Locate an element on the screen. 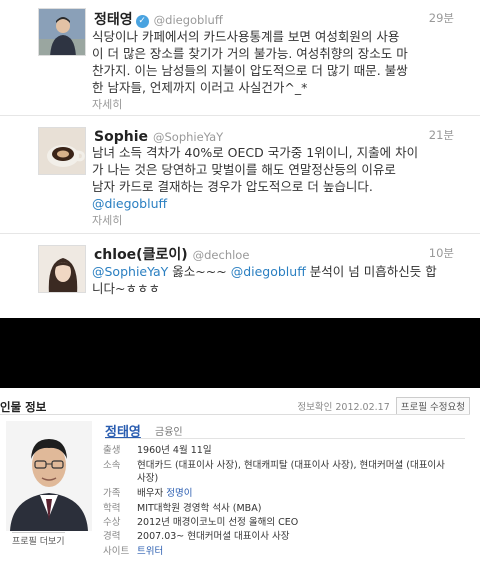  spouse-link: 정명이 is located at coordinates (179, 493).